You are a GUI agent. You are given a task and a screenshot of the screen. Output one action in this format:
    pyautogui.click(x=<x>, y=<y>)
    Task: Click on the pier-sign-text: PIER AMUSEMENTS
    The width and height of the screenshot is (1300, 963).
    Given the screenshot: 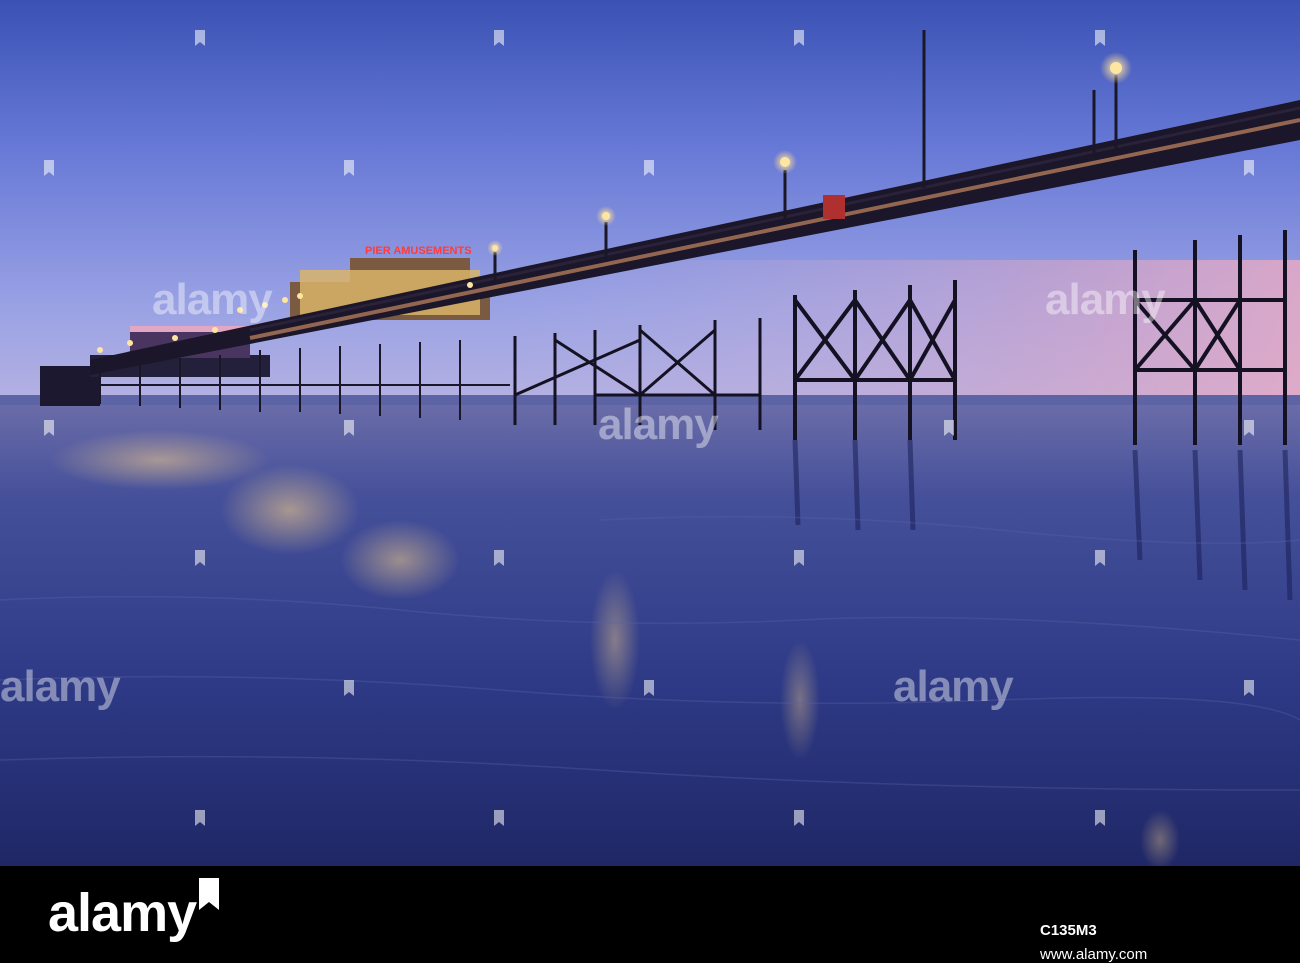 What is the action you would take?
    pyautogui.click(x=418, y=251)
    